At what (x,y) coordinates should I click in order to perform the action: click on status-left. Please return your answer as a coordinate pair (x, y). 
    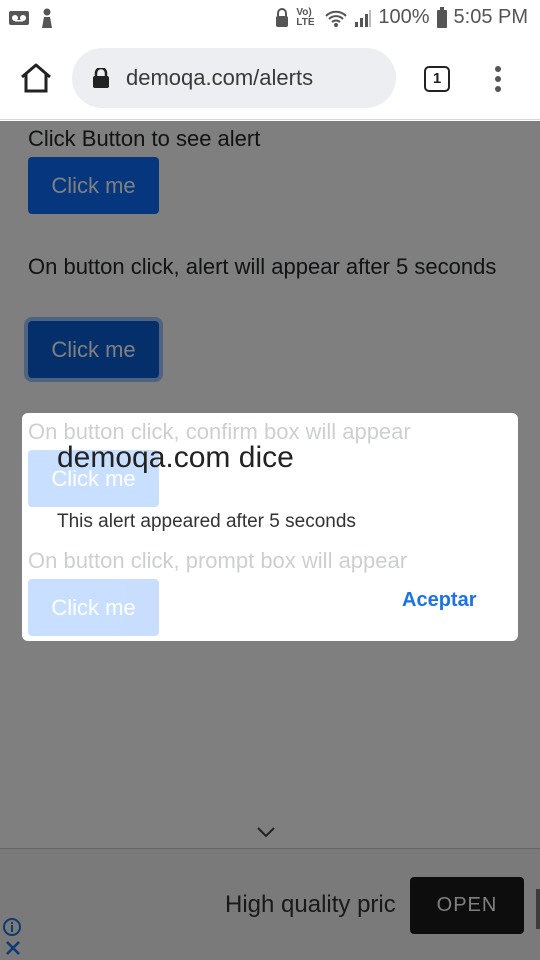
    Looking at the image, I should click on (31, 18).